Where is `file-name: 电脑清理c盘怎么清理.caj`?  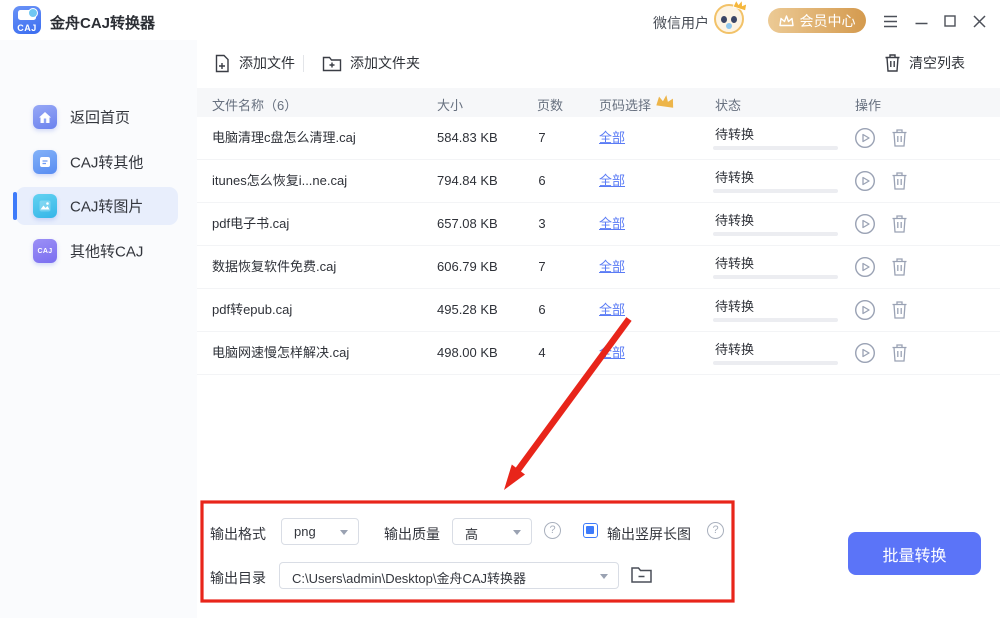
file-name: 电脑清理c盘怎么清理.caj is located at coordinates (284, 137).